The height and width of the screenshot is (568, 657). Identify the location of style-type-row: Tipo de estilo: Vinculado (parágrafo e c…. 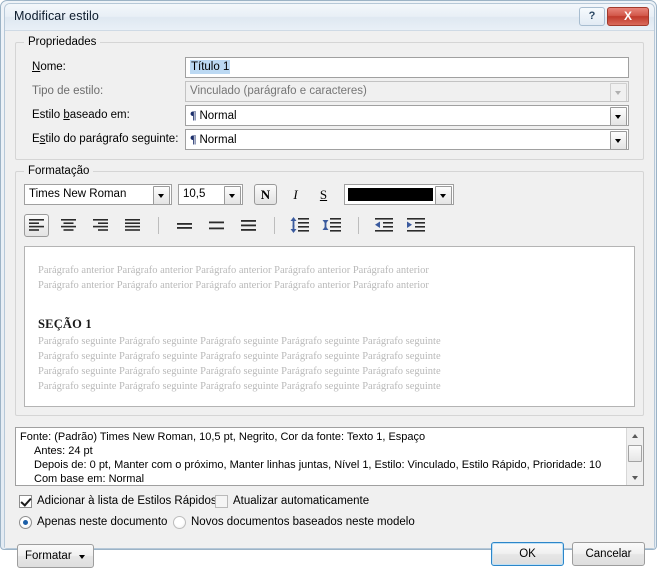
(330, 91).